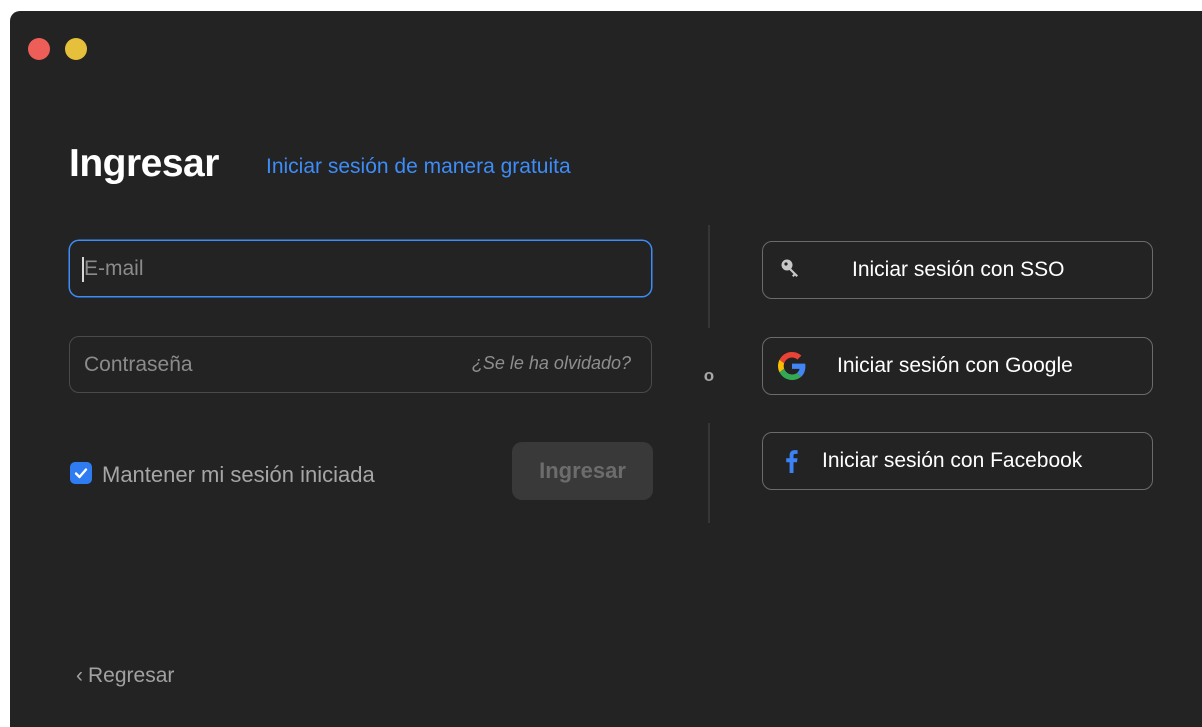  I want to click on google-login-label: Iniciar sesión con Google, so click(955, 365).